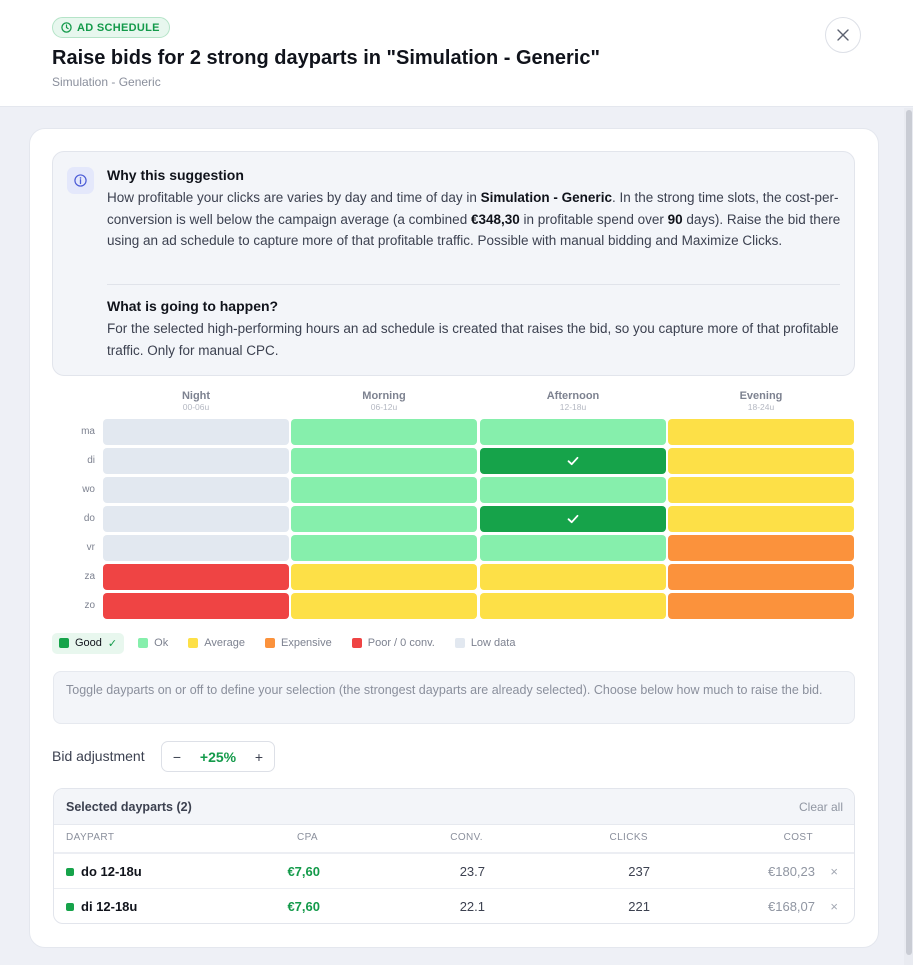 The width and height of the screenshot is (913, 965). Describe the element at coordinates (493, 643) in the screenshot. I see `legend-label: Low data` at that location.